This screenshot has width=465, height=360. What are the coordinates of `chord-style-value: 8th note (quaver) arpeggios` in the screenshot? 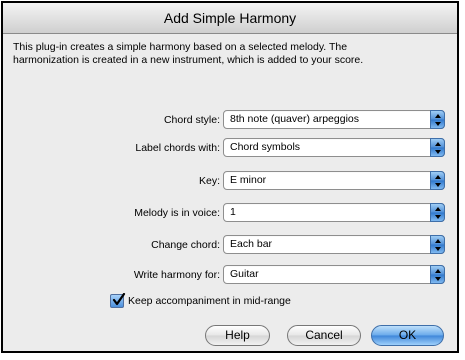 It's located at (294, 119).